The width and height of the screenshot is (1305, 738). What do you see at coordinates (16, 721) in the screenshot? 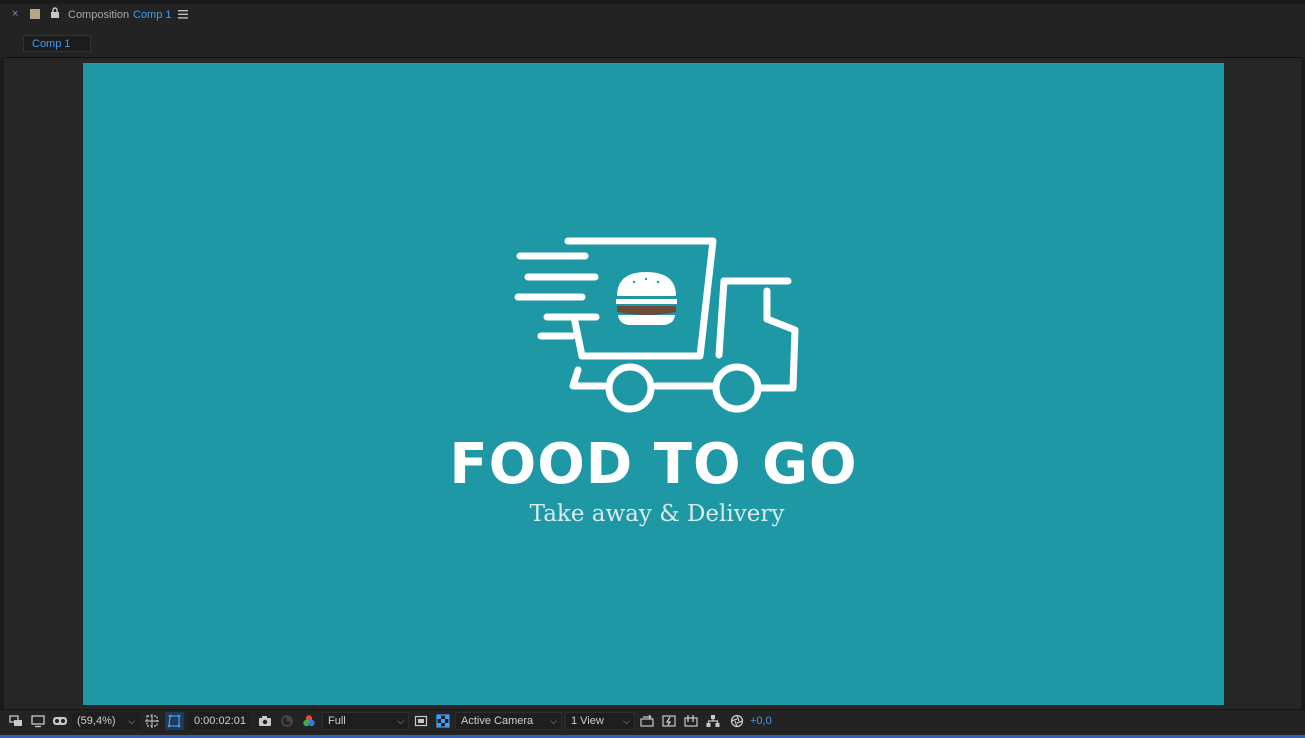
I see `always-preview-icon` at bounding box center [16, 721].